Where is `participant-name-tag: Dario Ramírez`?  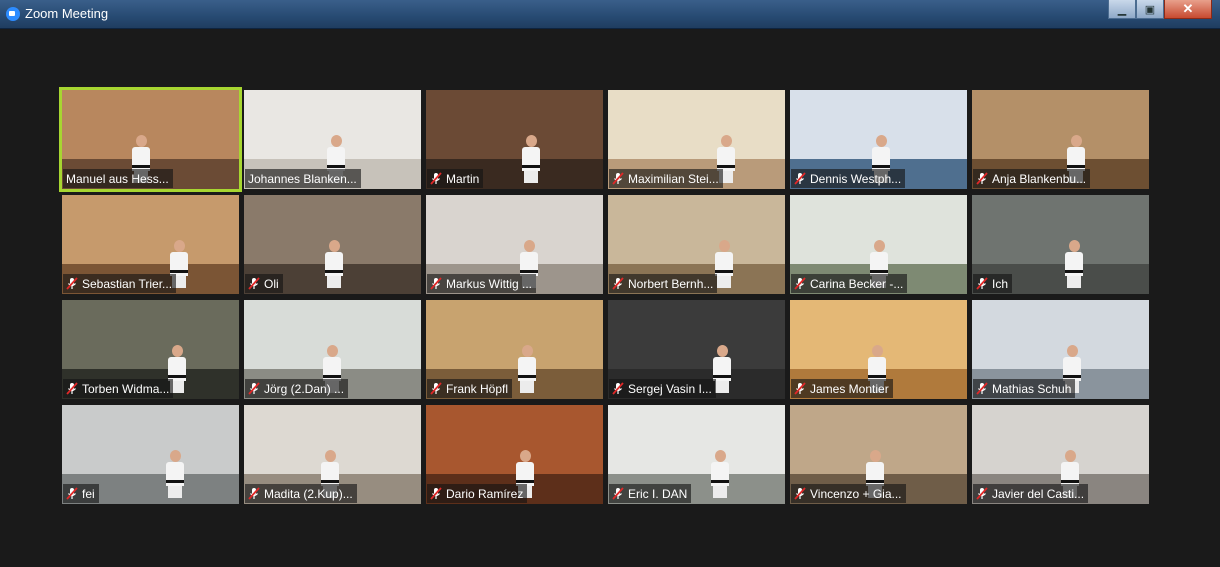 participant-name-tag: Dario Ramírez is located at coordinates (477, 493).